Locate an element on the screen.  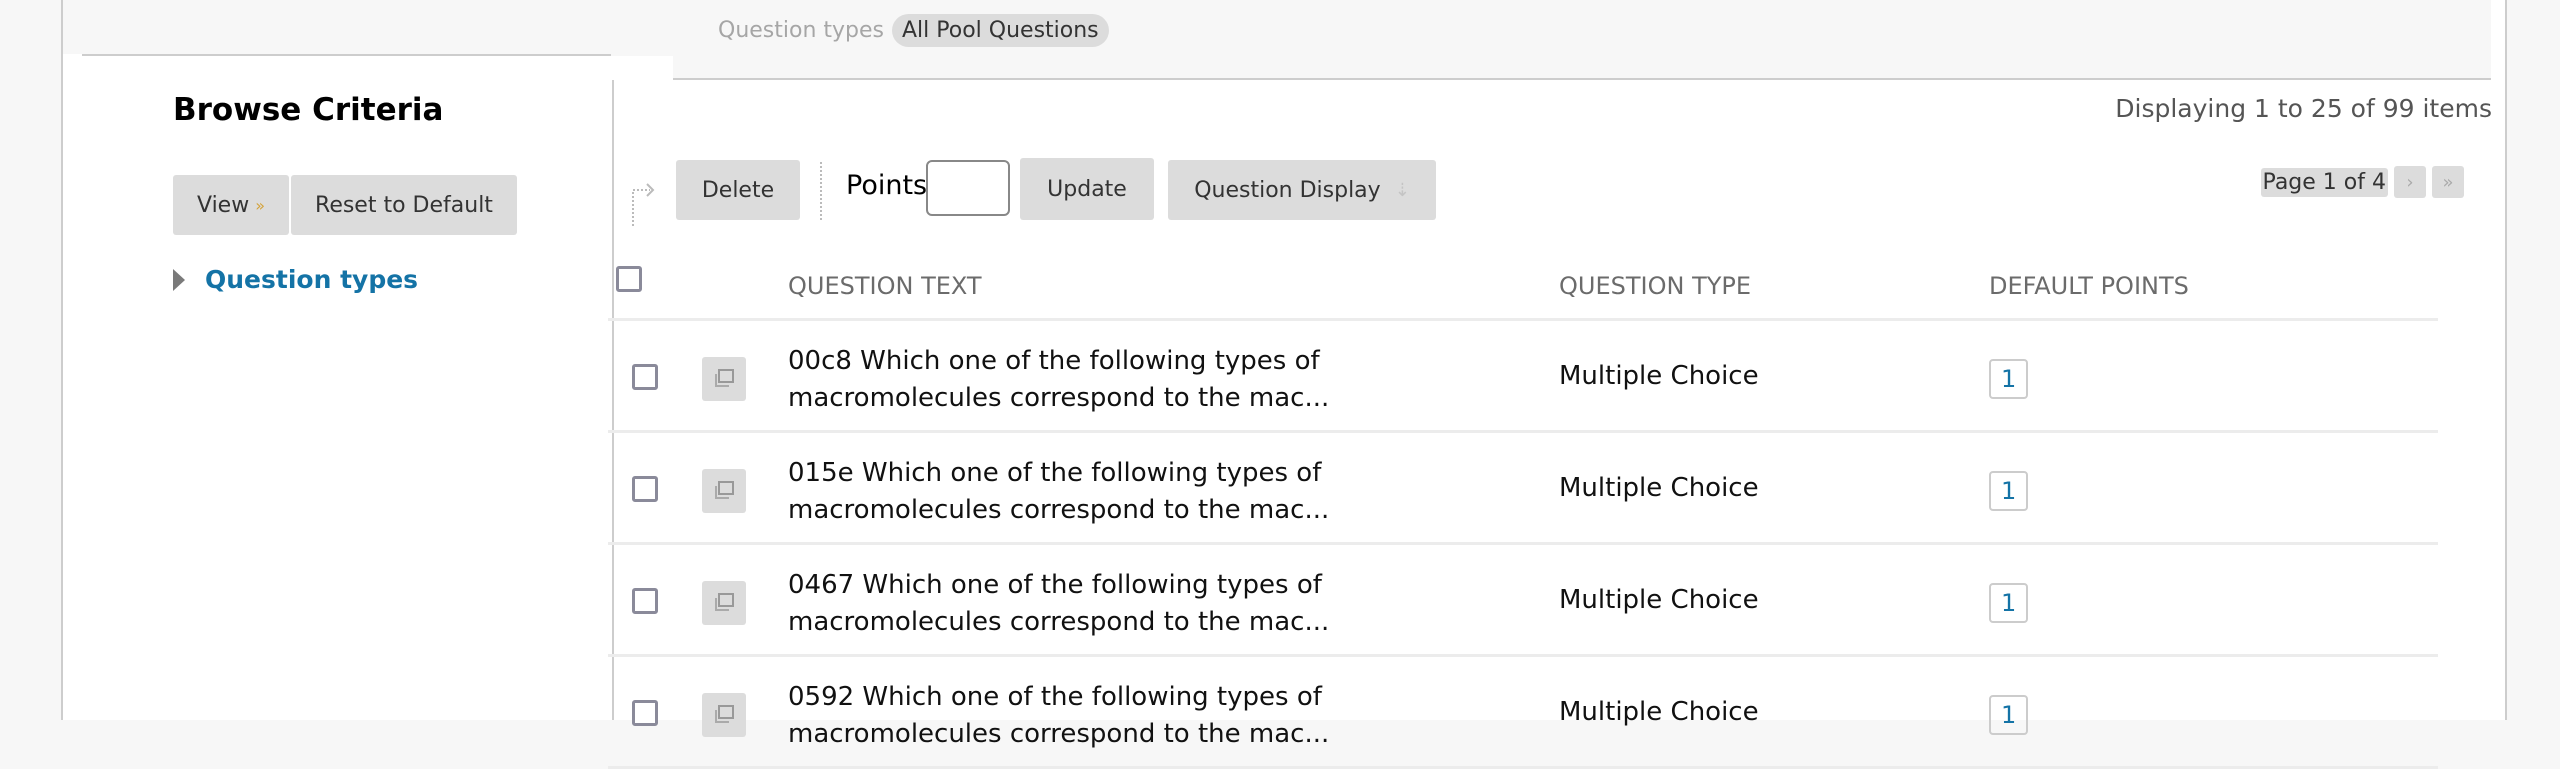
main-top-strip is located at coordinates (1551, 66).